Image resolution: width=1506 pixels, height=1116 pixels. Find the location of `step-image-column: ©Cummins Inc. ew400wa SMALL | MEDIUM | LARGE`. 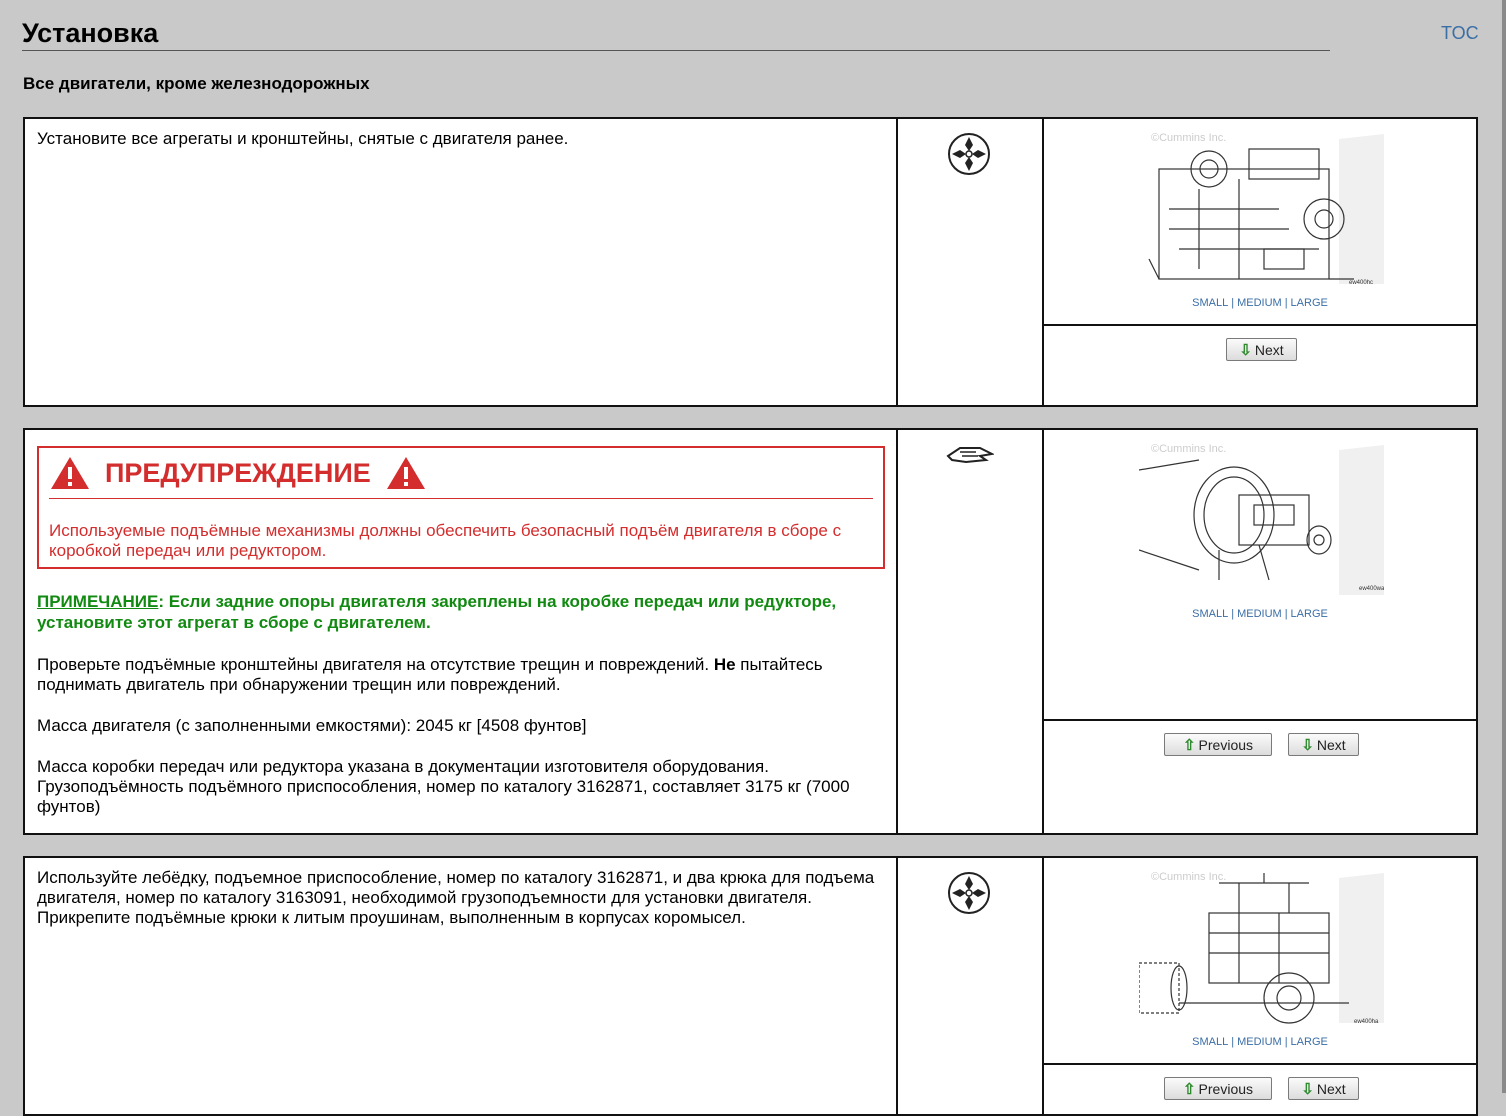

step-image-column: ©Cummins Inc. ew400wa SMALL | MEDIUM | LARGE is located at coordinates (1260, 631).